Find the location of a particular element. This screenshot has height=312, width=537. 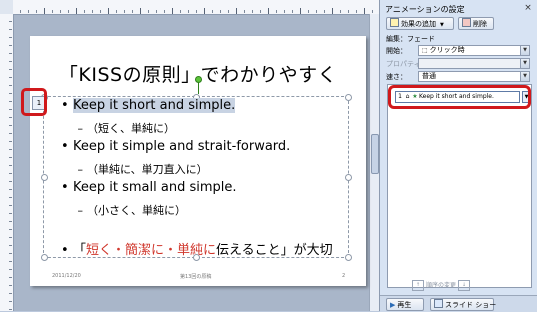

start-dropdown: ⬚ クリック時 ▼ is located at coordinates (474, 50).